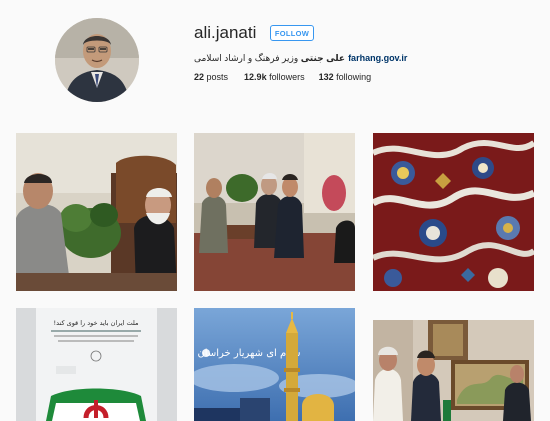 The height and width of the screenshot is (421, 550). Describe the element at coordinates (95, 323) in the screenshot. I see `post-4-caption: ملت ایران باید خود را قوی کند!` at that location.